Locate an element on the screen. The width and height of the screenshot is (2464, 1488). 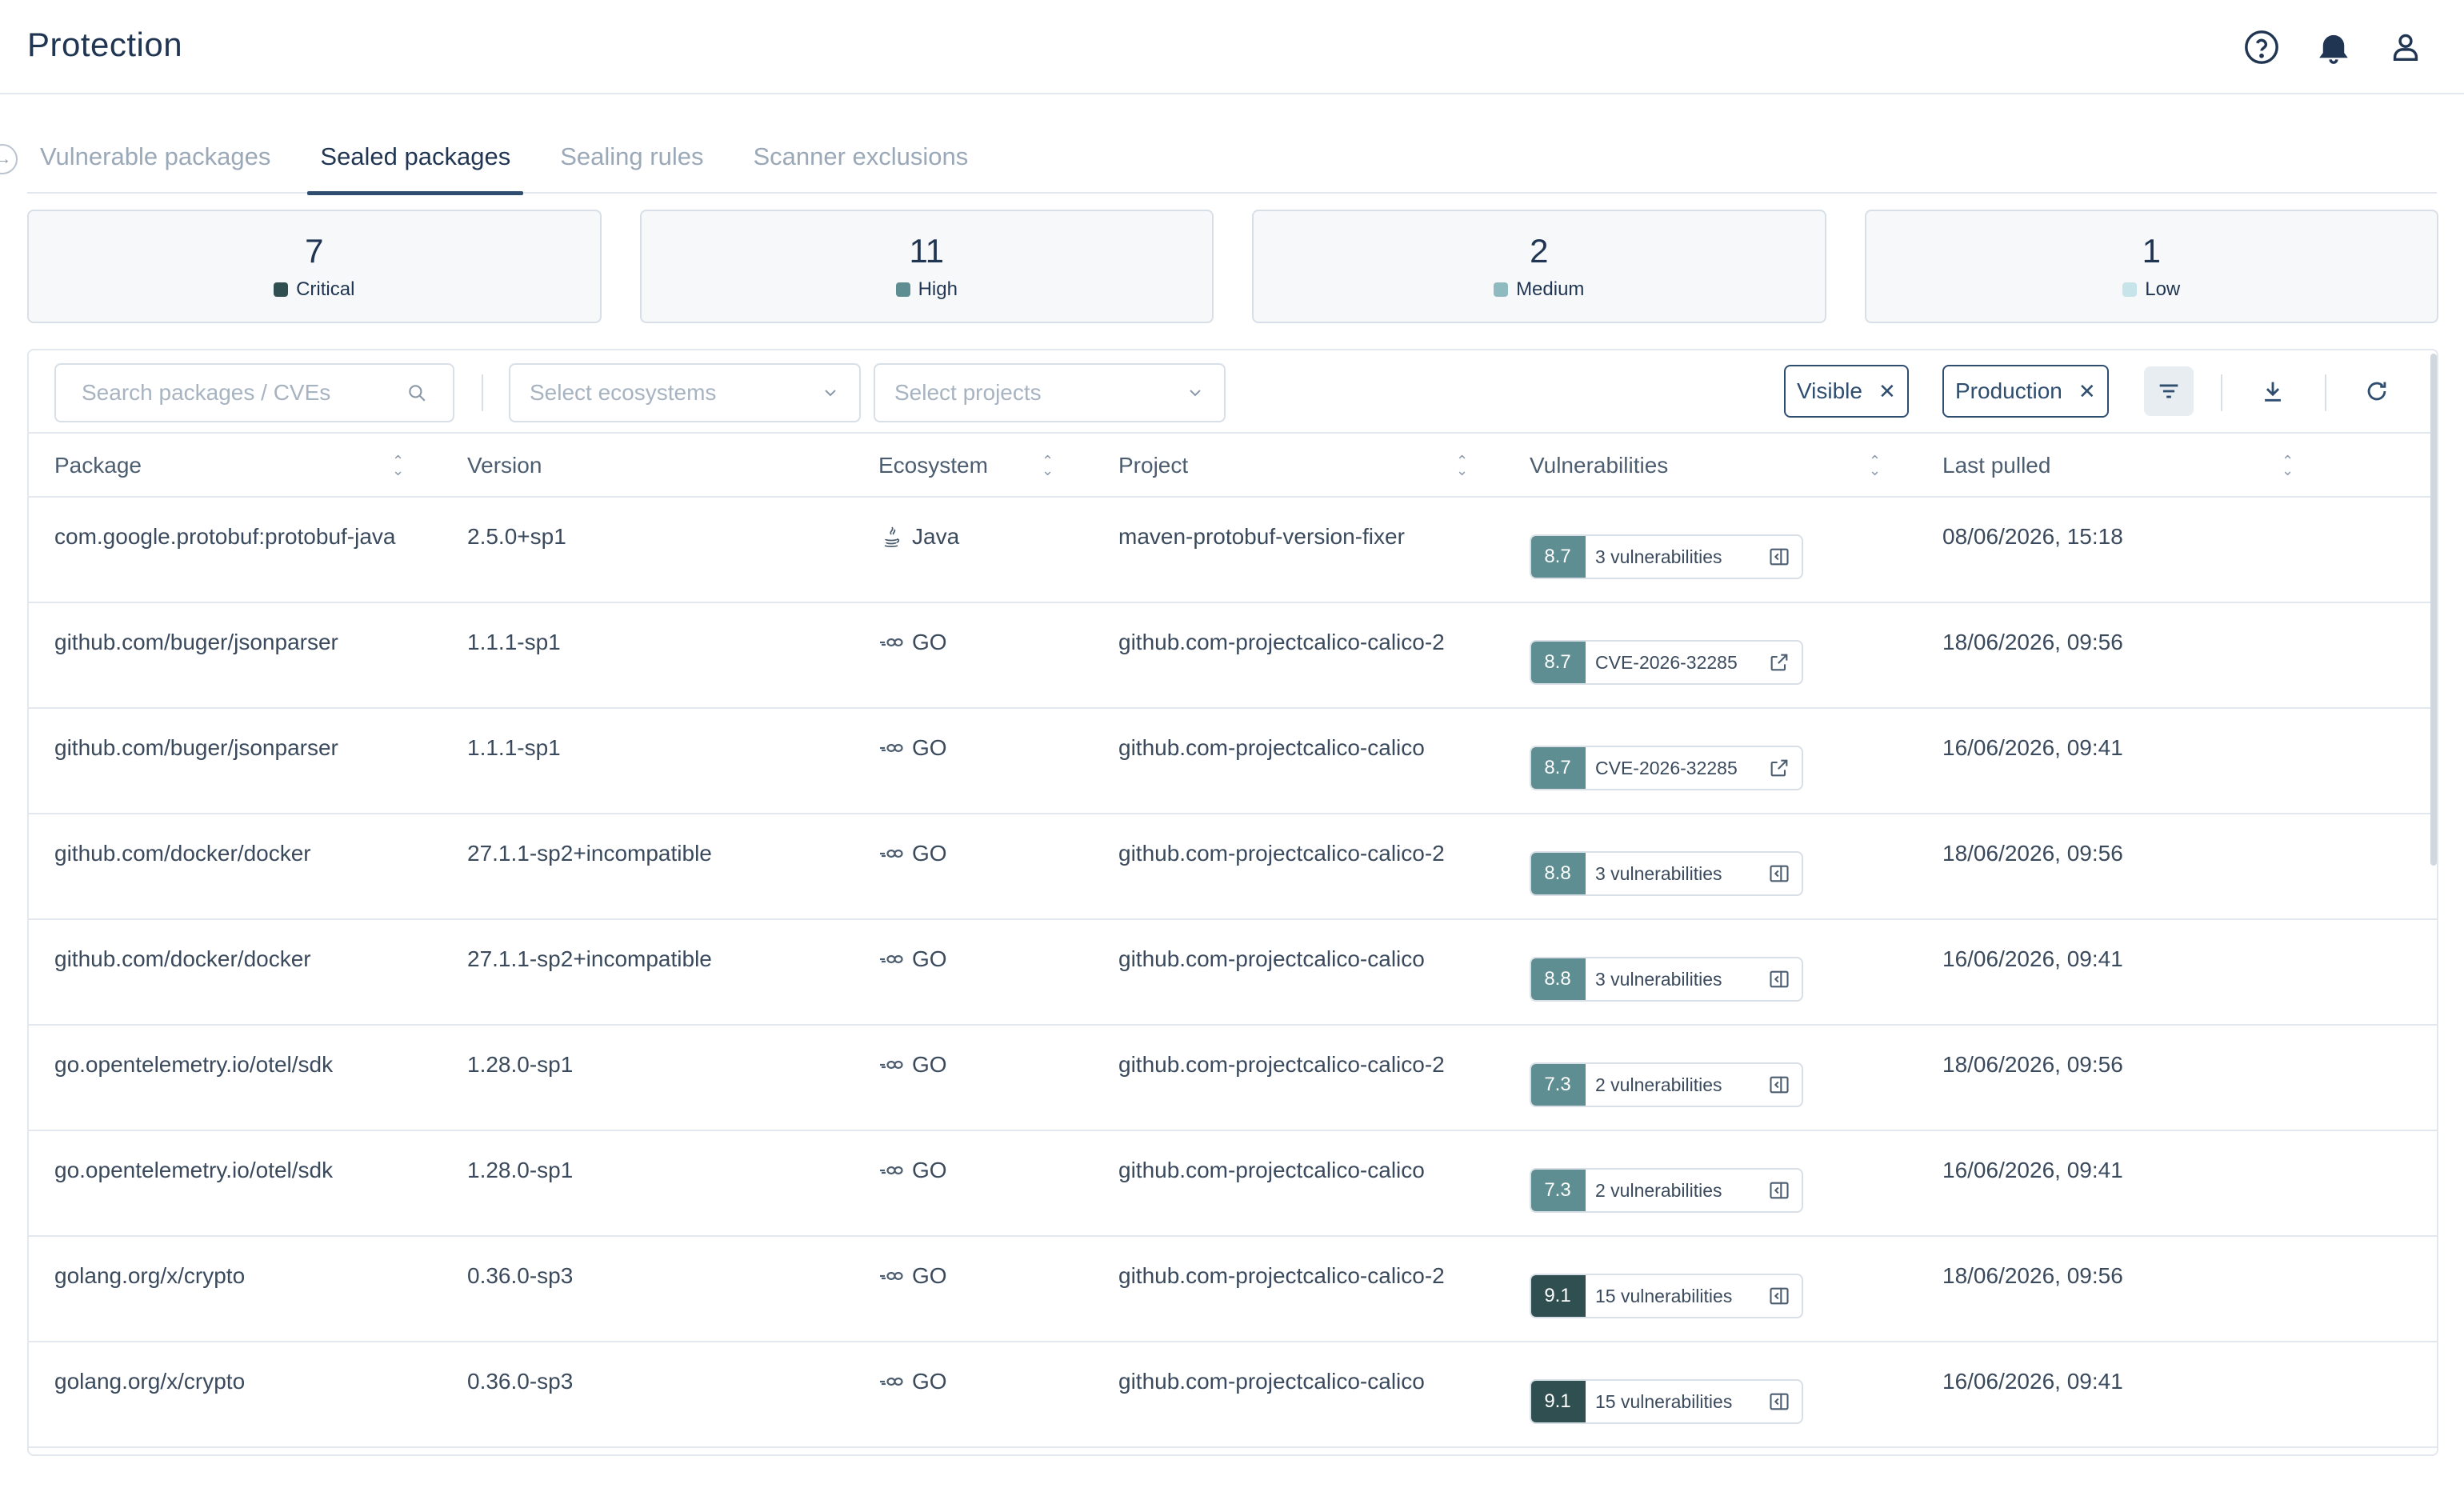
column-header-package: Package is located at coordinates (98, 466).